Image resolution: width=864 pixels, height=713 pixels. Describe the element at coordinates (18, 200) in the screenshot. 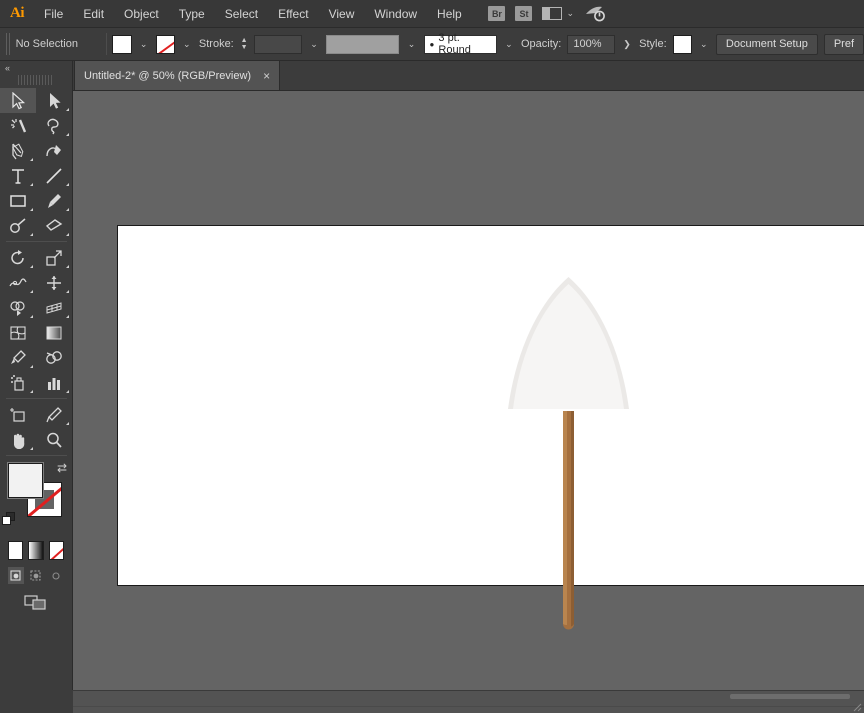

I see `rectangle-tool` at that location.